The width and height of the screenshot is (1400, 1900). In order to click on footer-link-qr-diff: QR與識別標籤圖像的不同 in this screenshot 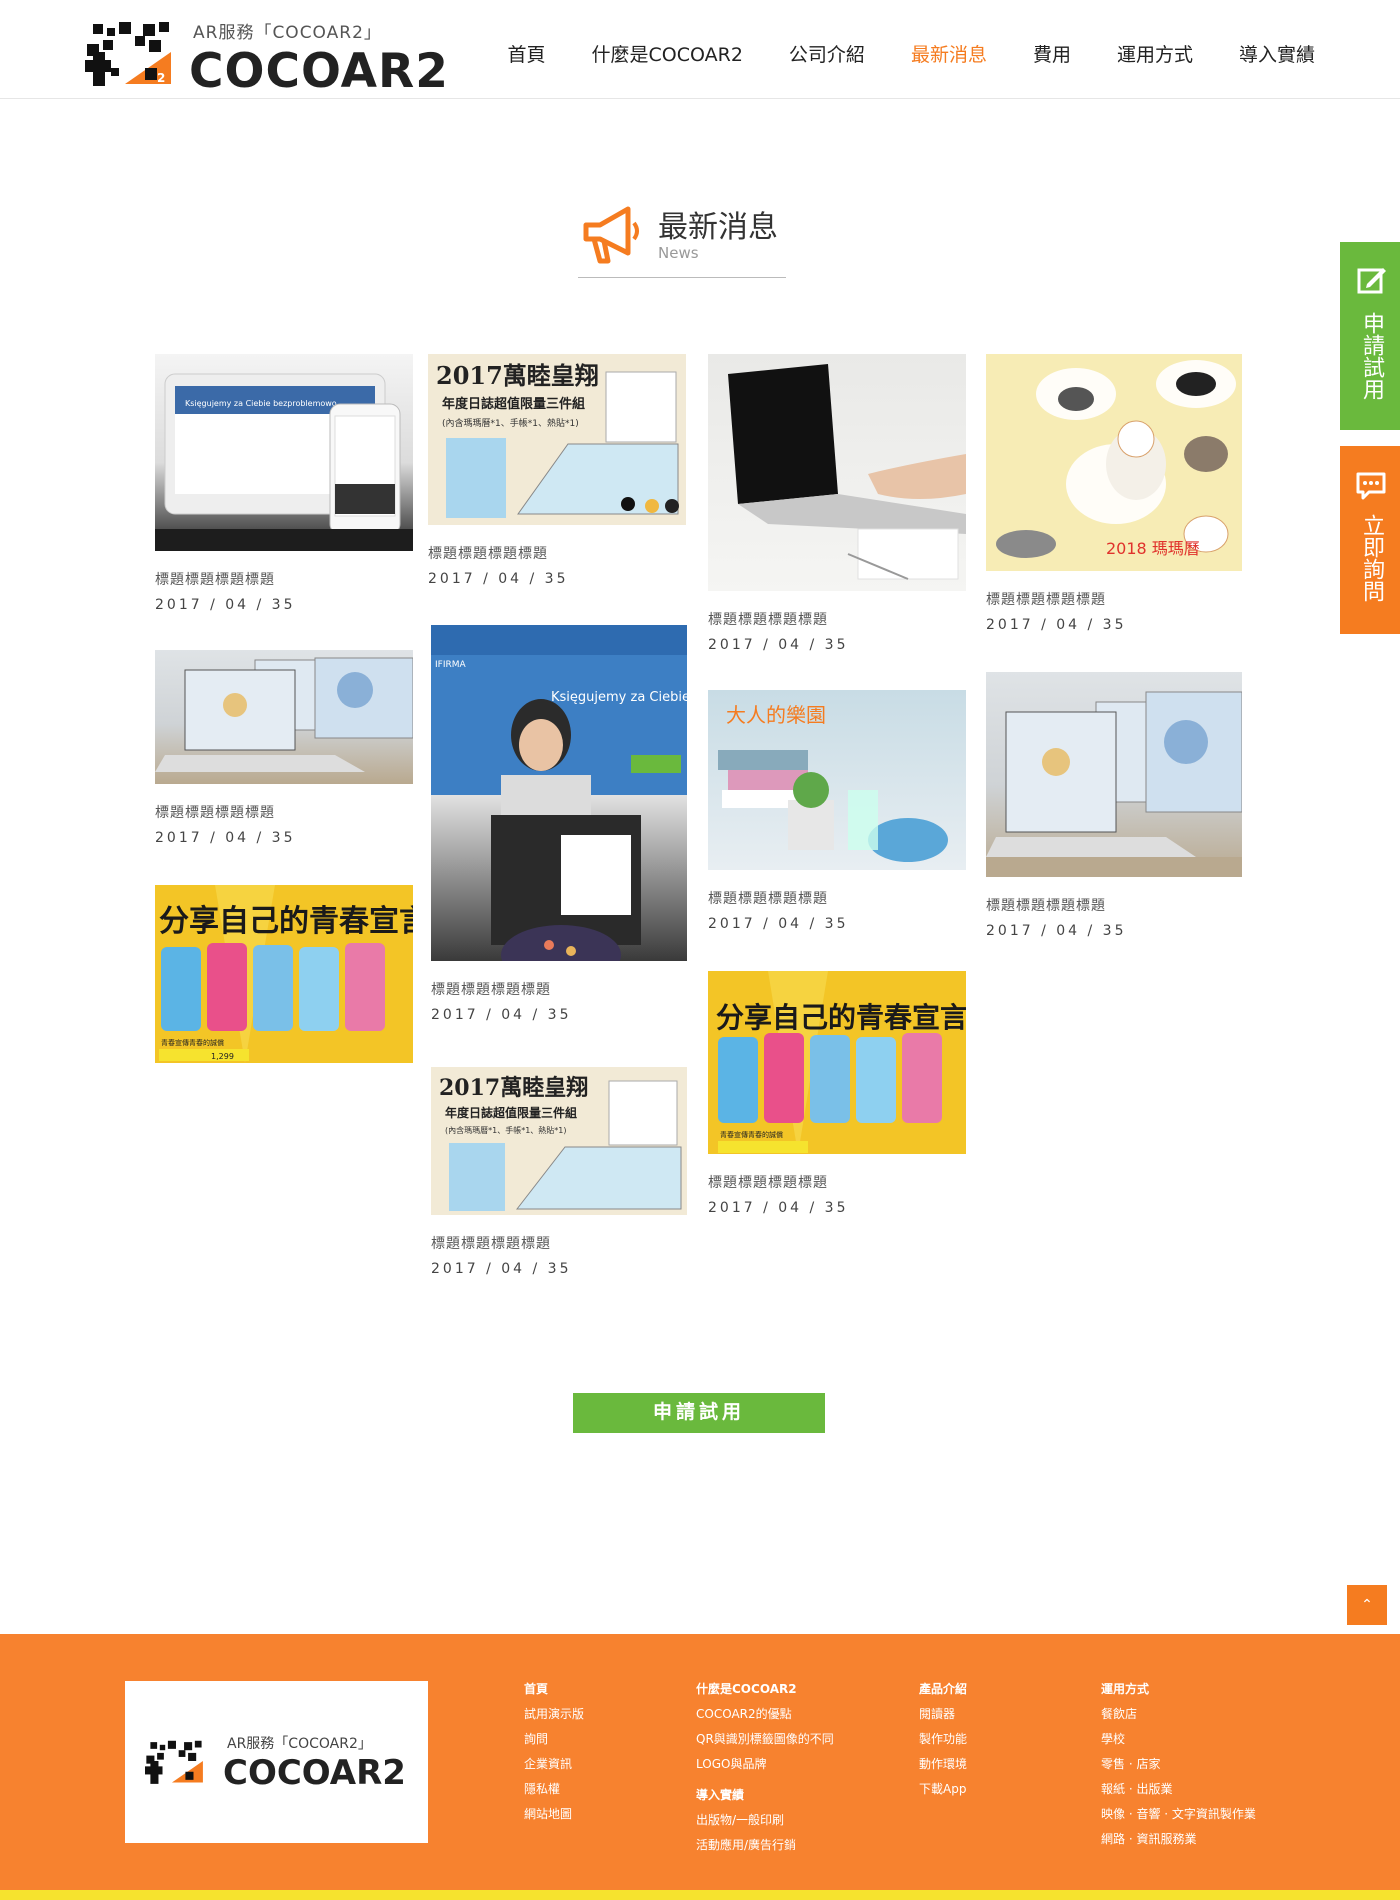, I will do `click(765, 1738)`.